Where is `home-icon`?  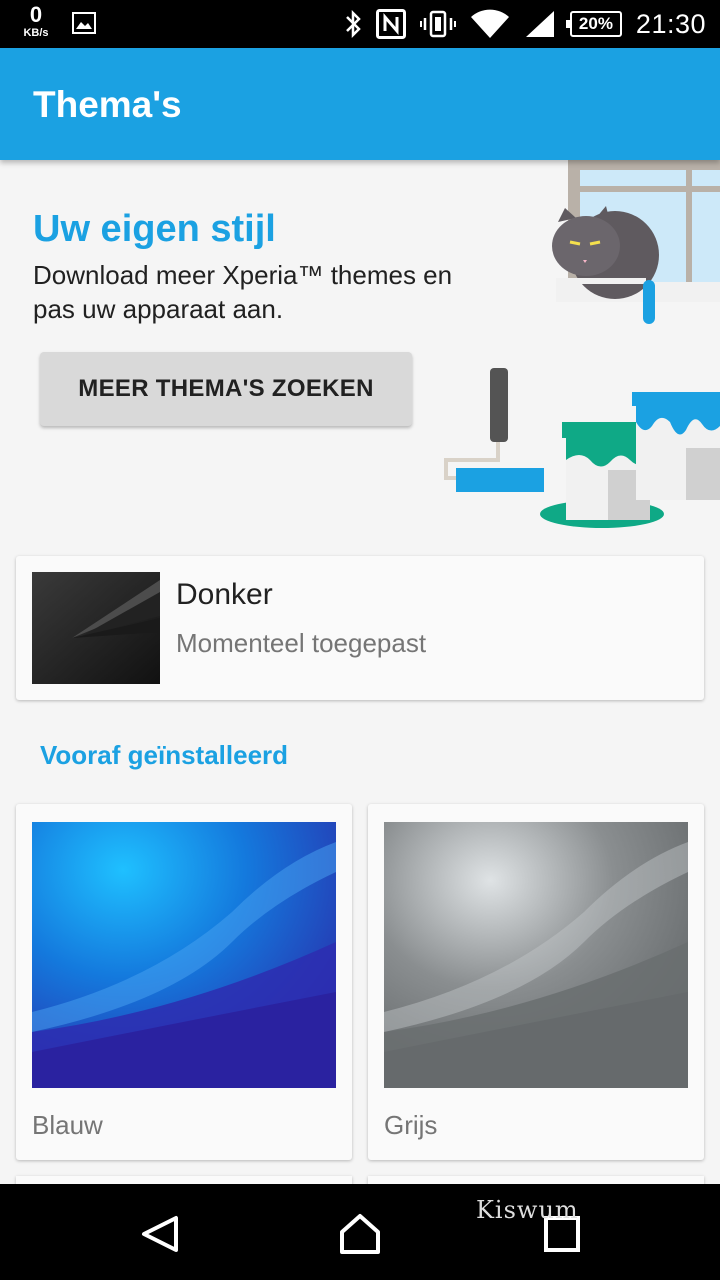
home-icon is located at coordinates (360, 1234).